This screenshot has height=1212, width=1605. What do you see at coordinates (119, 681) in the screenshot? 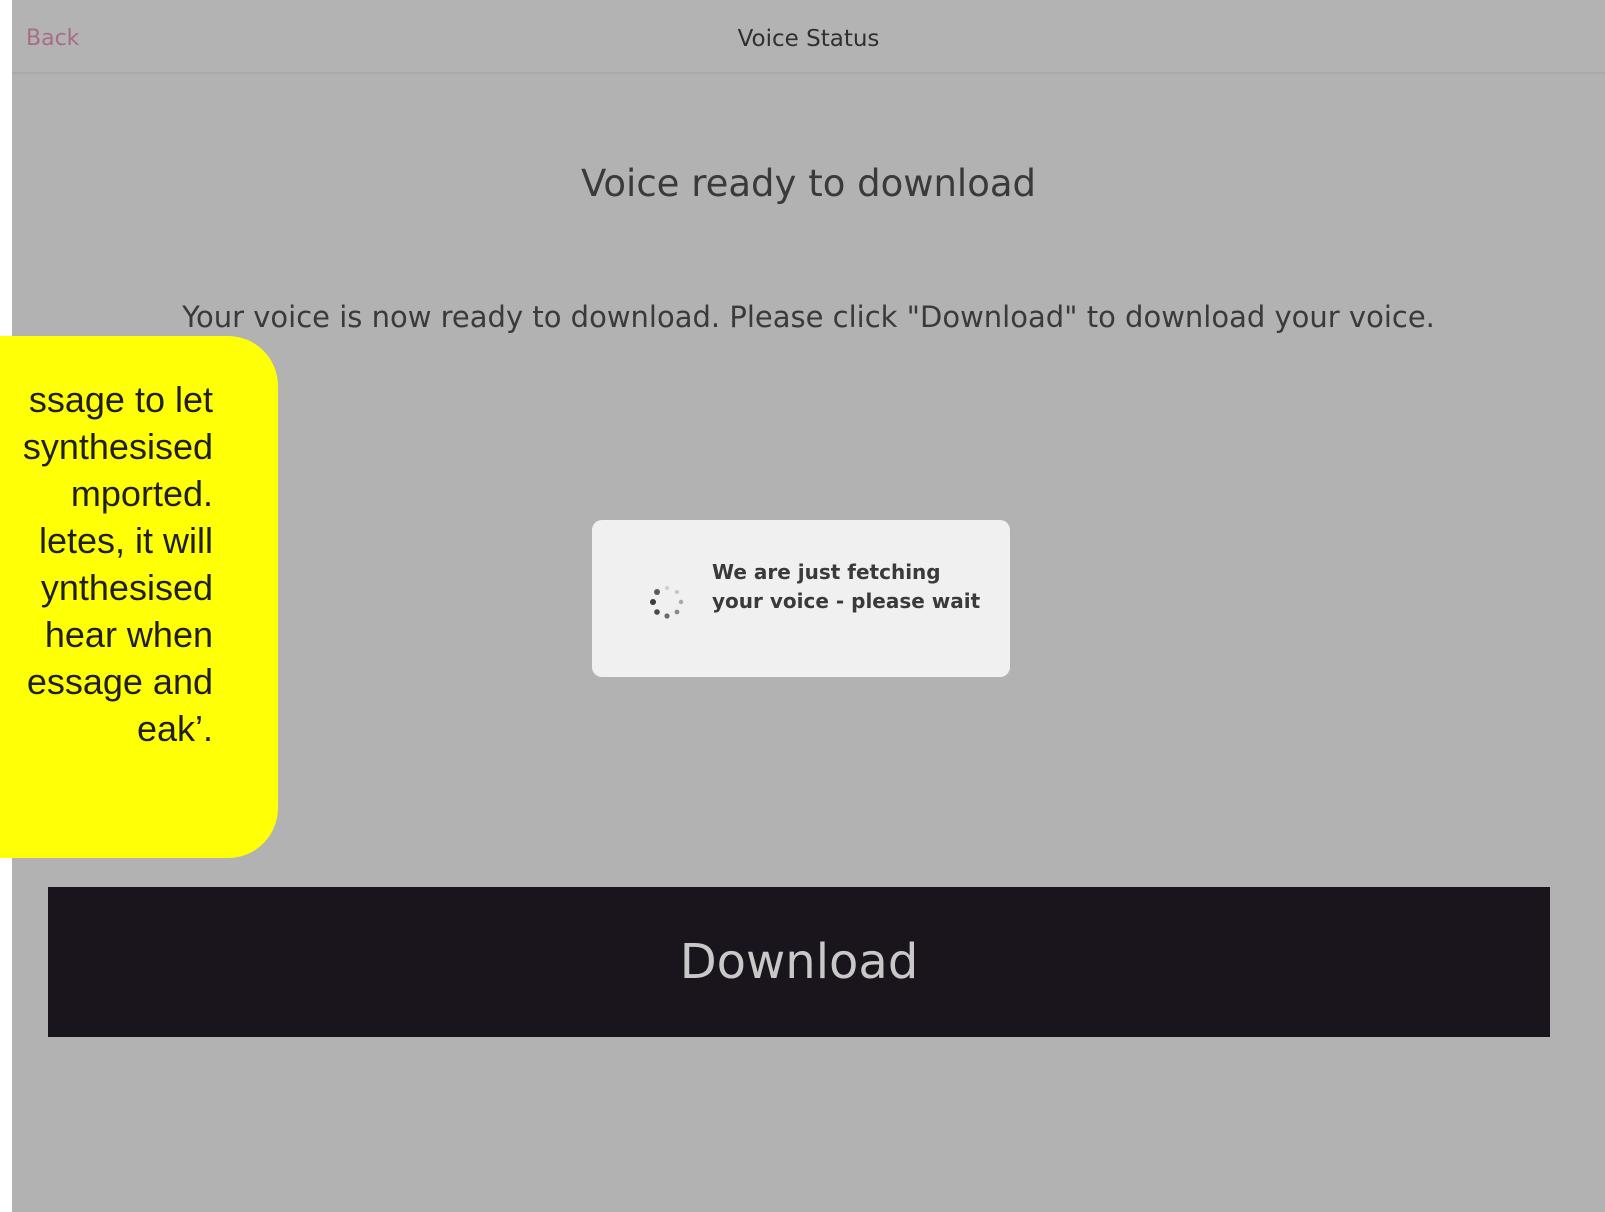
I see `callout-line: essage and` at bounding box center [119, 681].